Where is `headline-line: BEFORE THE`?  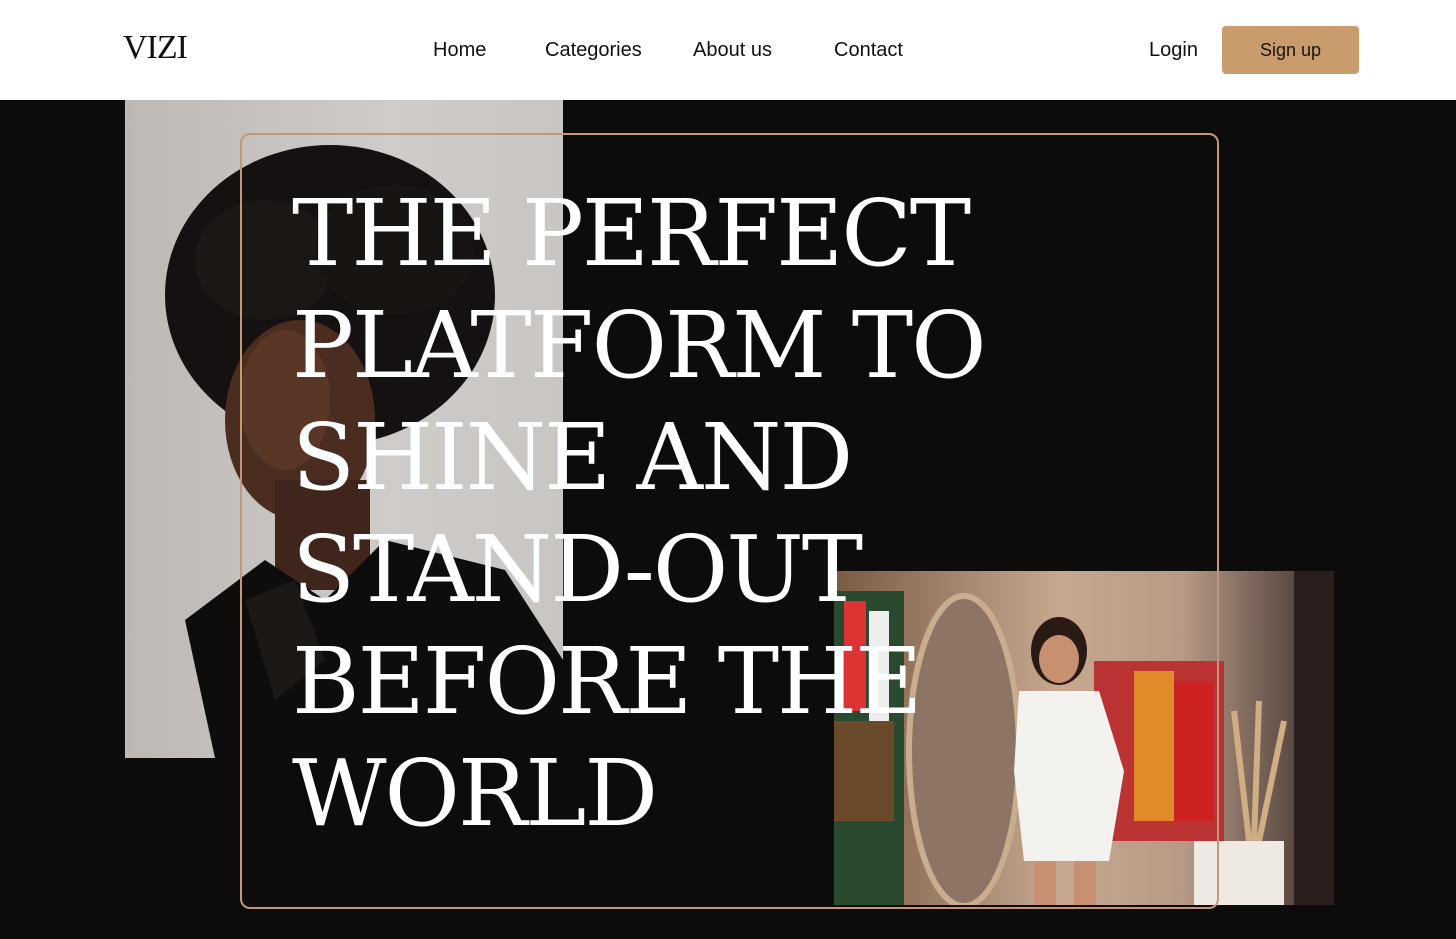
headline-line: BEFORE THE is located at coordinates (607, 681).